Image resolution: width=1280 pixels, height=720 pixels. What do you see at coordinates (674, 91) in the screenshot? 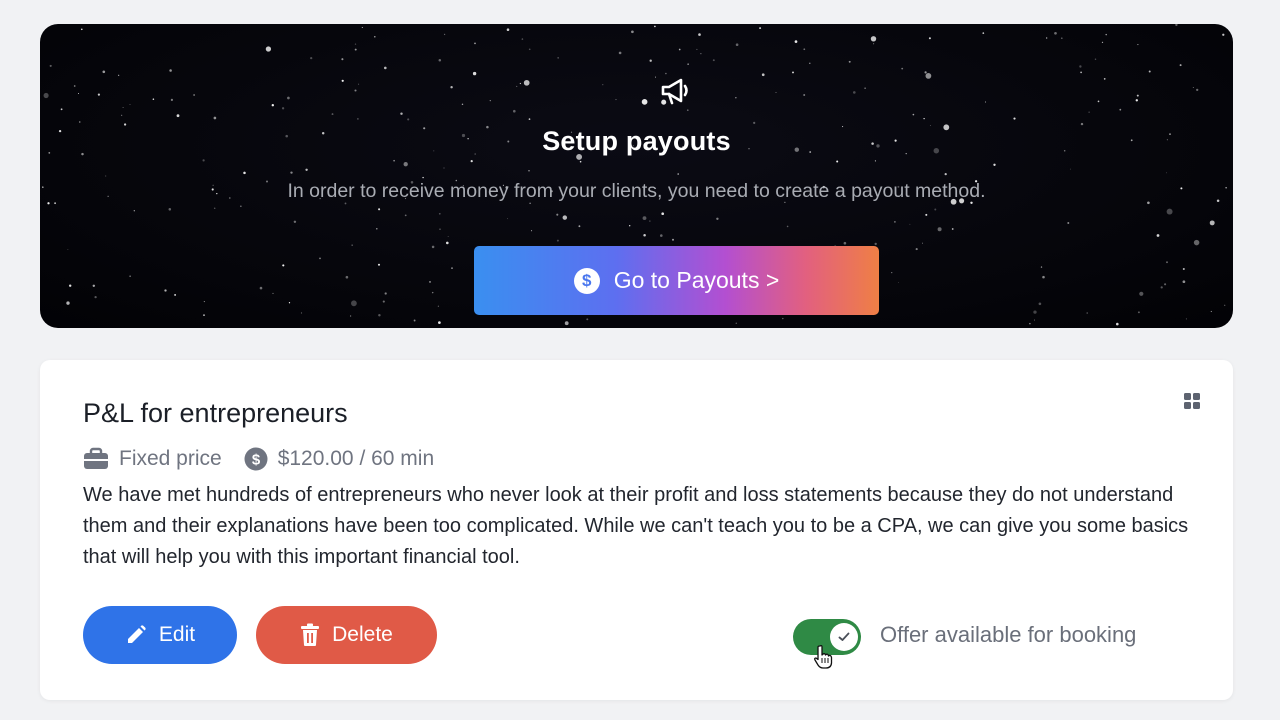
I see `megaphone-icon` at bounding box center [674, 91].